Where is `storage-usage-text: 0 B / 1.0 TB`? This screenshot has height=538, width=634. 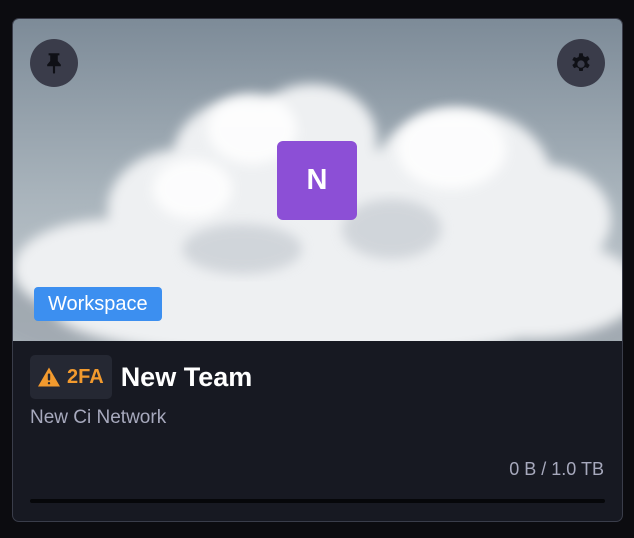
storage-usage-text: 0 B / 1.0 TB is located at coordinates (556, 469).